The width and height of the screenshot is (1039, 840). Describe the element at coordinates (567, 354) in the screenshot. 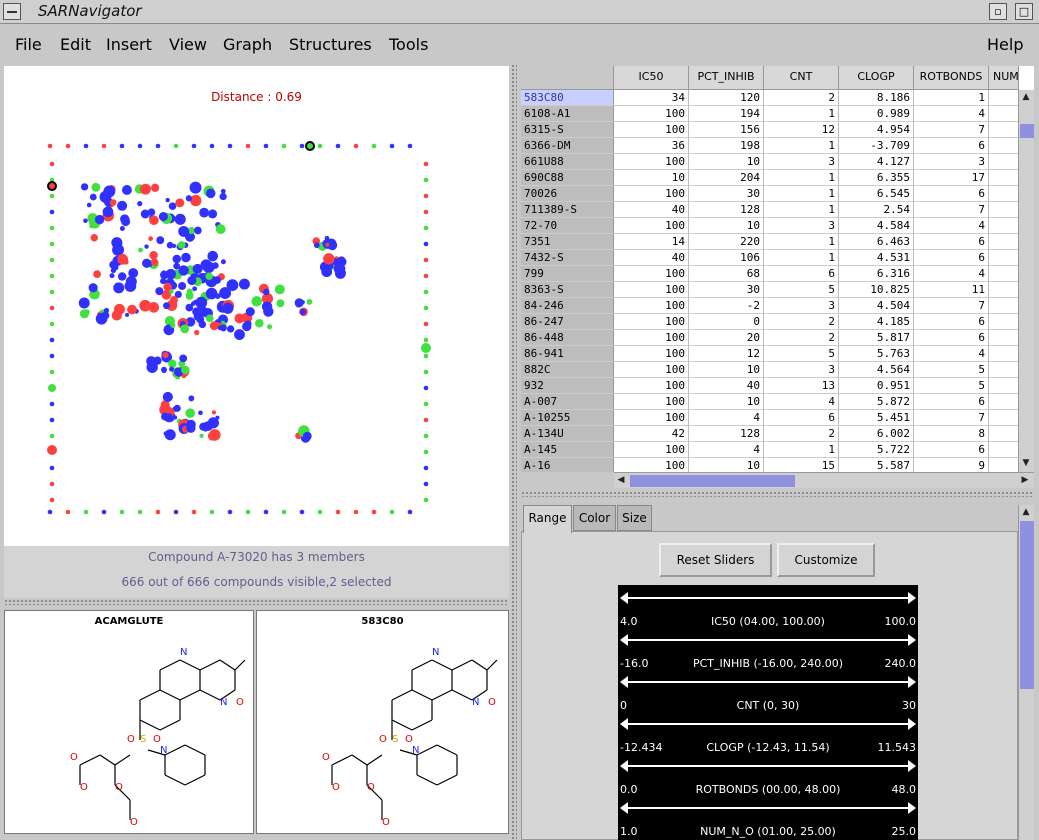

I see `compound-name-cell: 86-941` at that location.